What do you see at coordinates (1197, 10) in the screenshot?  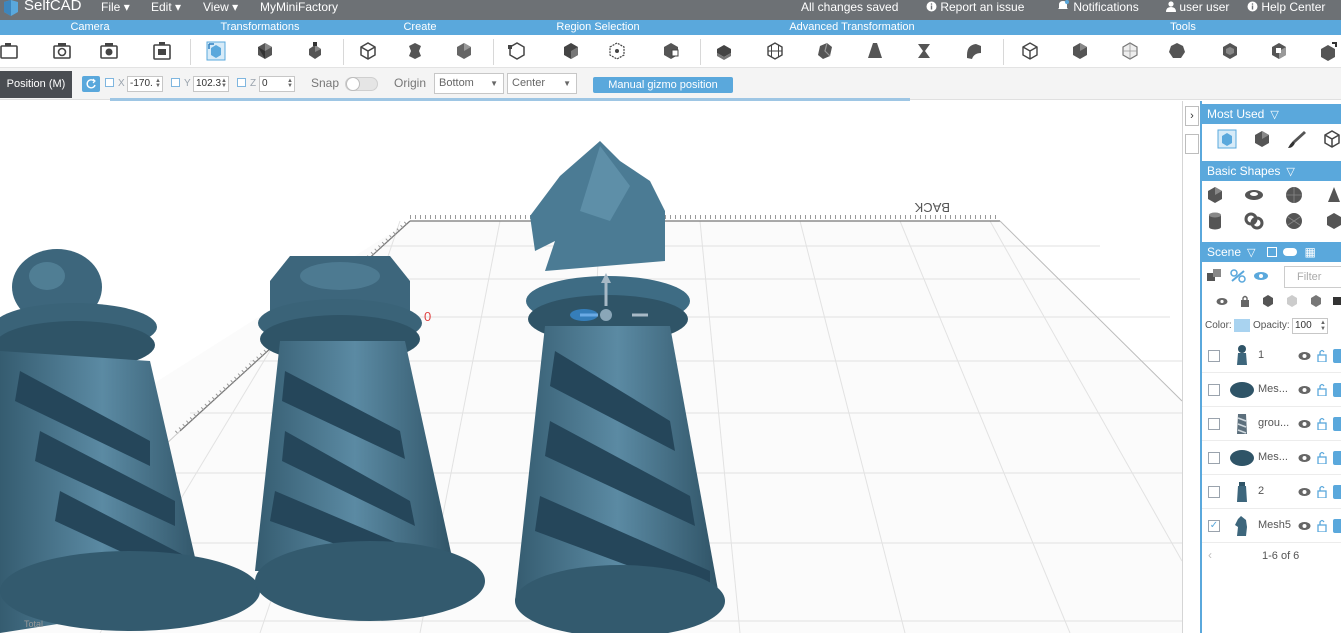 I see `user-menu: user user` at bounding box center [1197, 10].